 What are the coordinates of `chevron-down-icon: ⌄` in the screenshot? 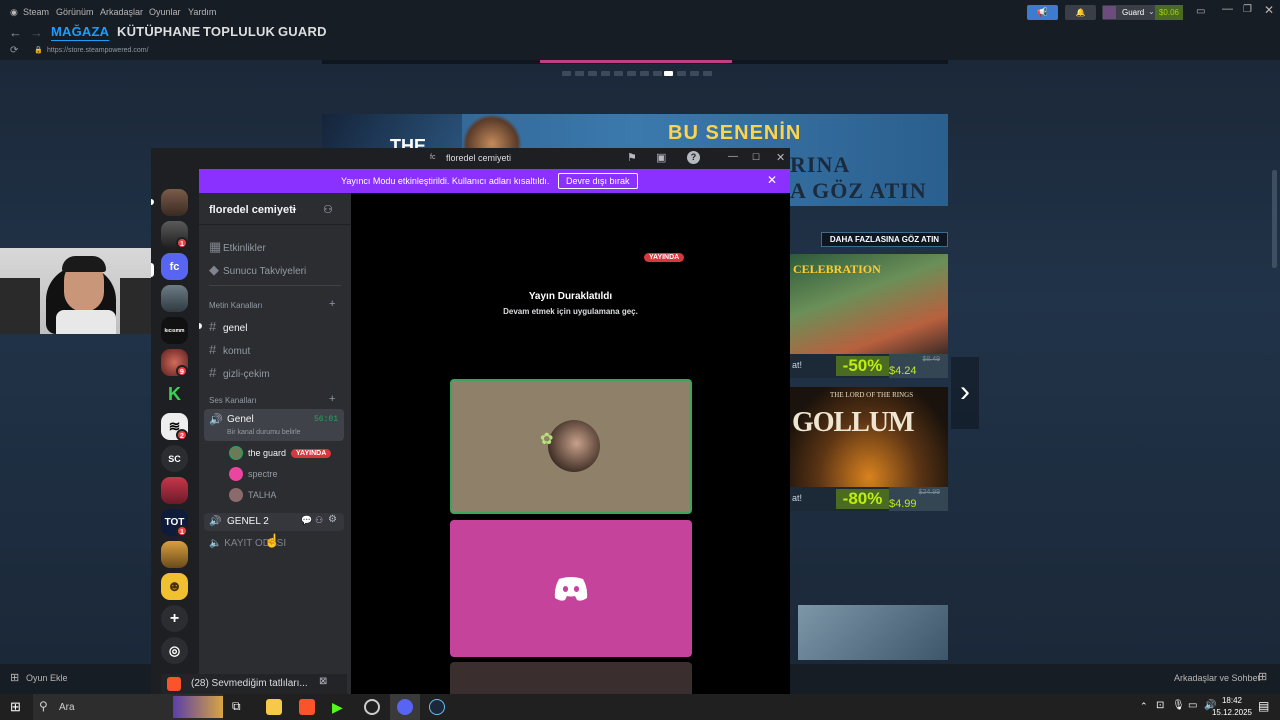 It's located at (294, 208).